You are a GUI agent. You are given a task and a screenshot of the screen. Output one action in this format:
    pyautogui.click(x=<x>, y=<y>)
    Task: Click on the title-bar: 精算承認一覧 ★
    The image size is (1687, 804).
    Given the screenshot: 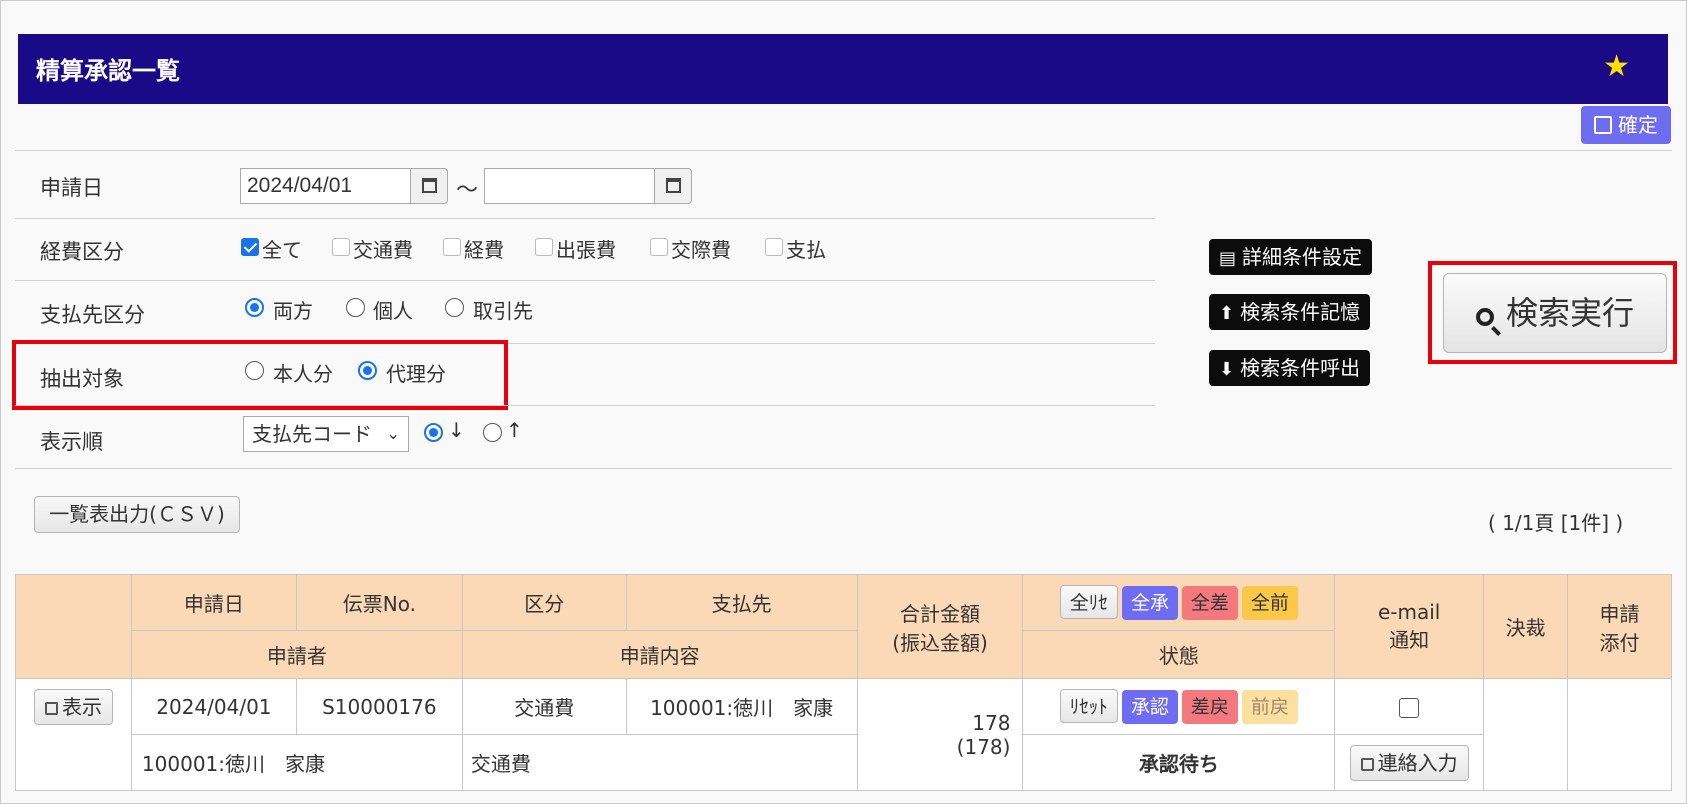 What is the action you would take?
    pyautogui.click(x=843, y=69)
    